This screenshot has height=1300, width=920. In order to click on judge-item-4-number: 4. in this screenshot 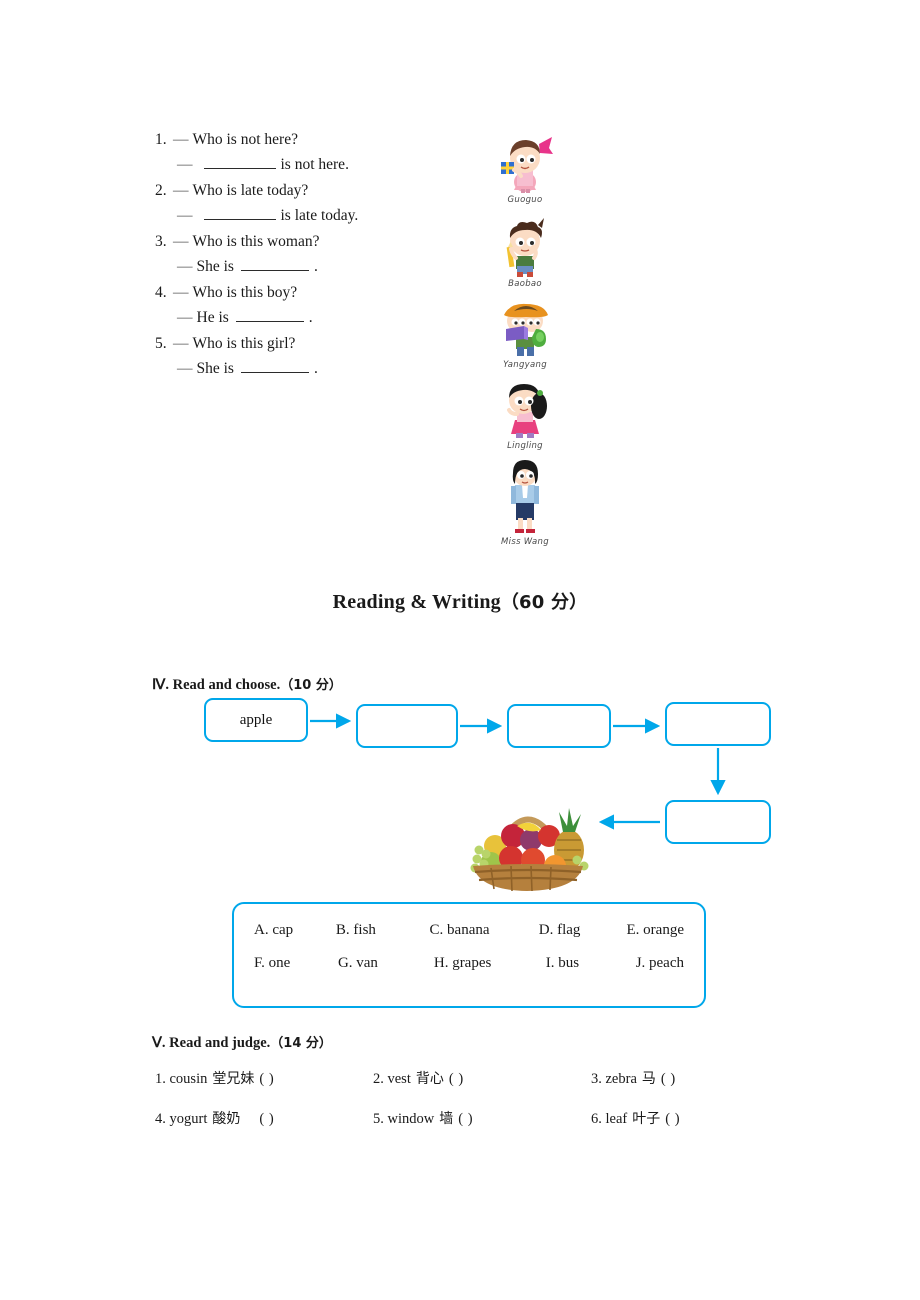, I will do `click(160, 1119)`.